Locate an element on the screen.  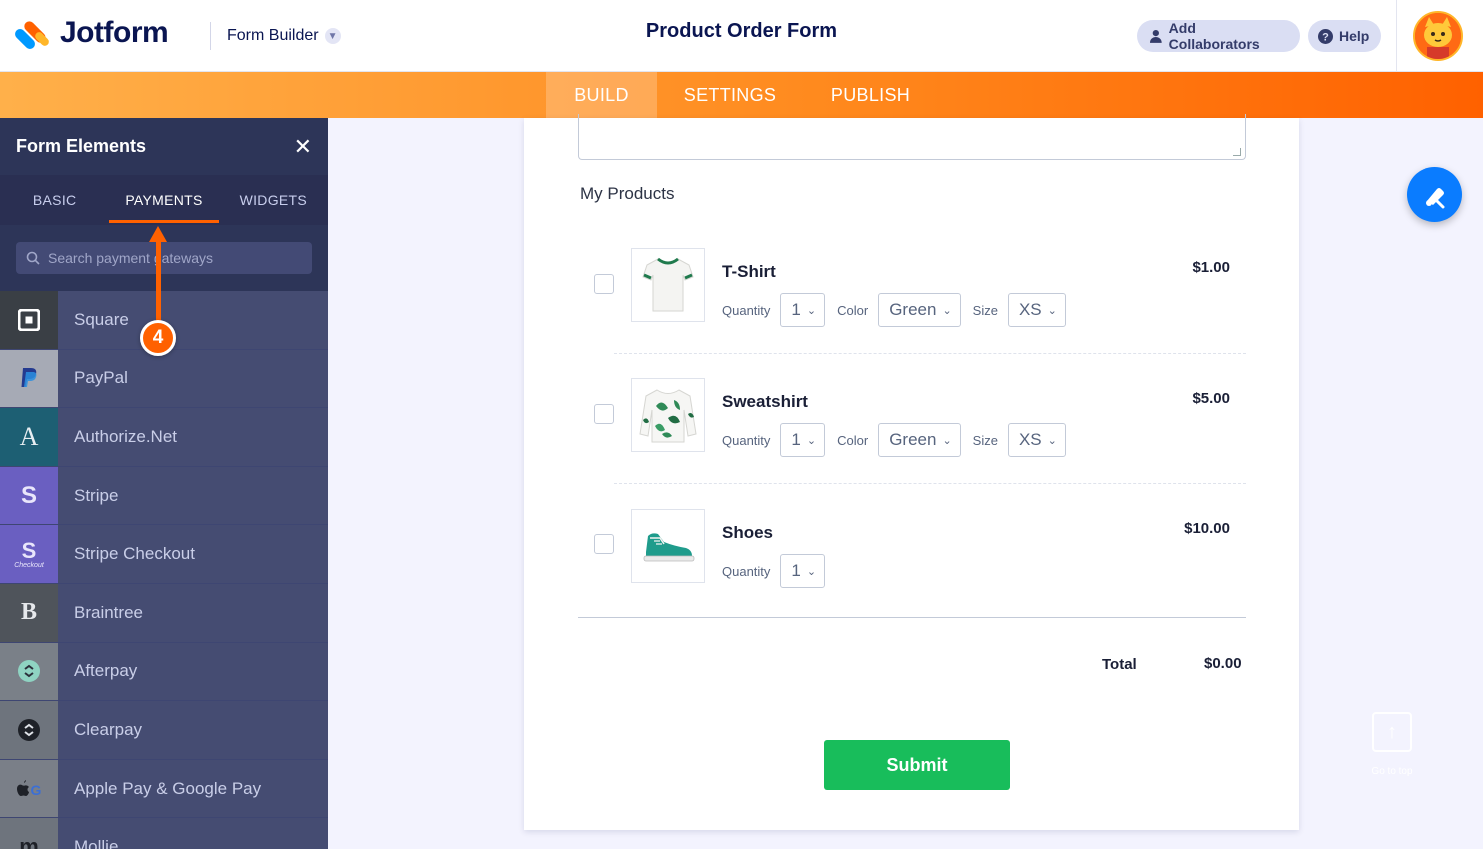
resize-handle-icon is located at coordinates (1237, 152).